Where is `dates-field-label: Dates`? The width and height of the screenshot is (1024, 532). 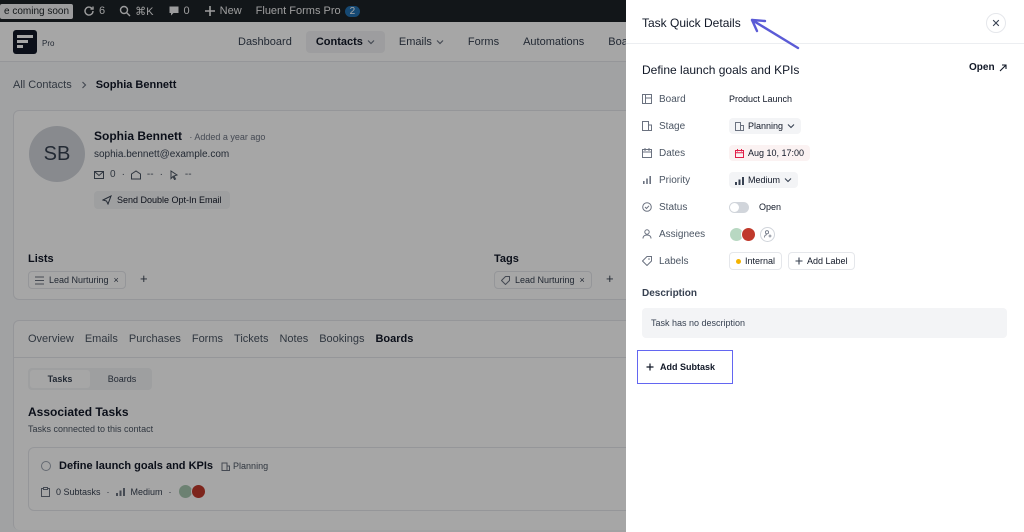
dates-field-label: Dates is located at coordinates (685, 153).